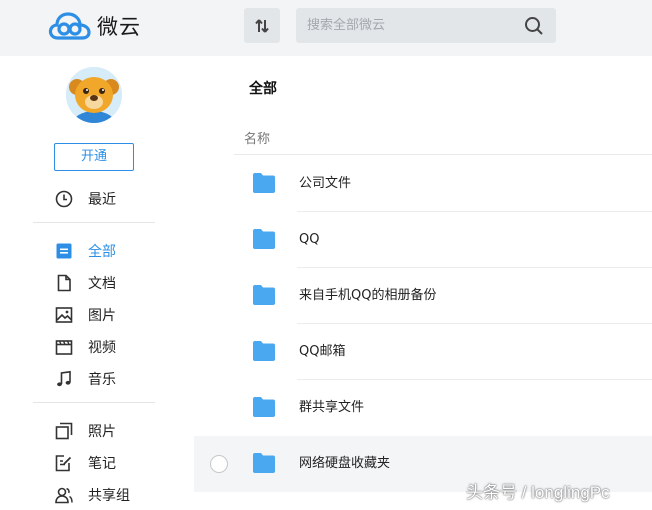 The height and width of the screenshot is (510, 652). What do you see at coordinates (102, 200) in the screenshot?
I see `sidebar-item-label: 最近` at bounding box center [102, 200].